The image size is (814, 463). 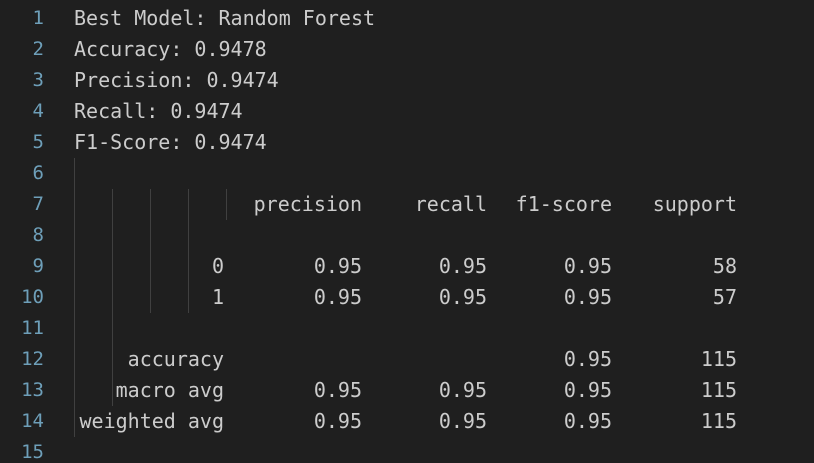 I want to click on line-number: 12, so click(x=32, y=359).